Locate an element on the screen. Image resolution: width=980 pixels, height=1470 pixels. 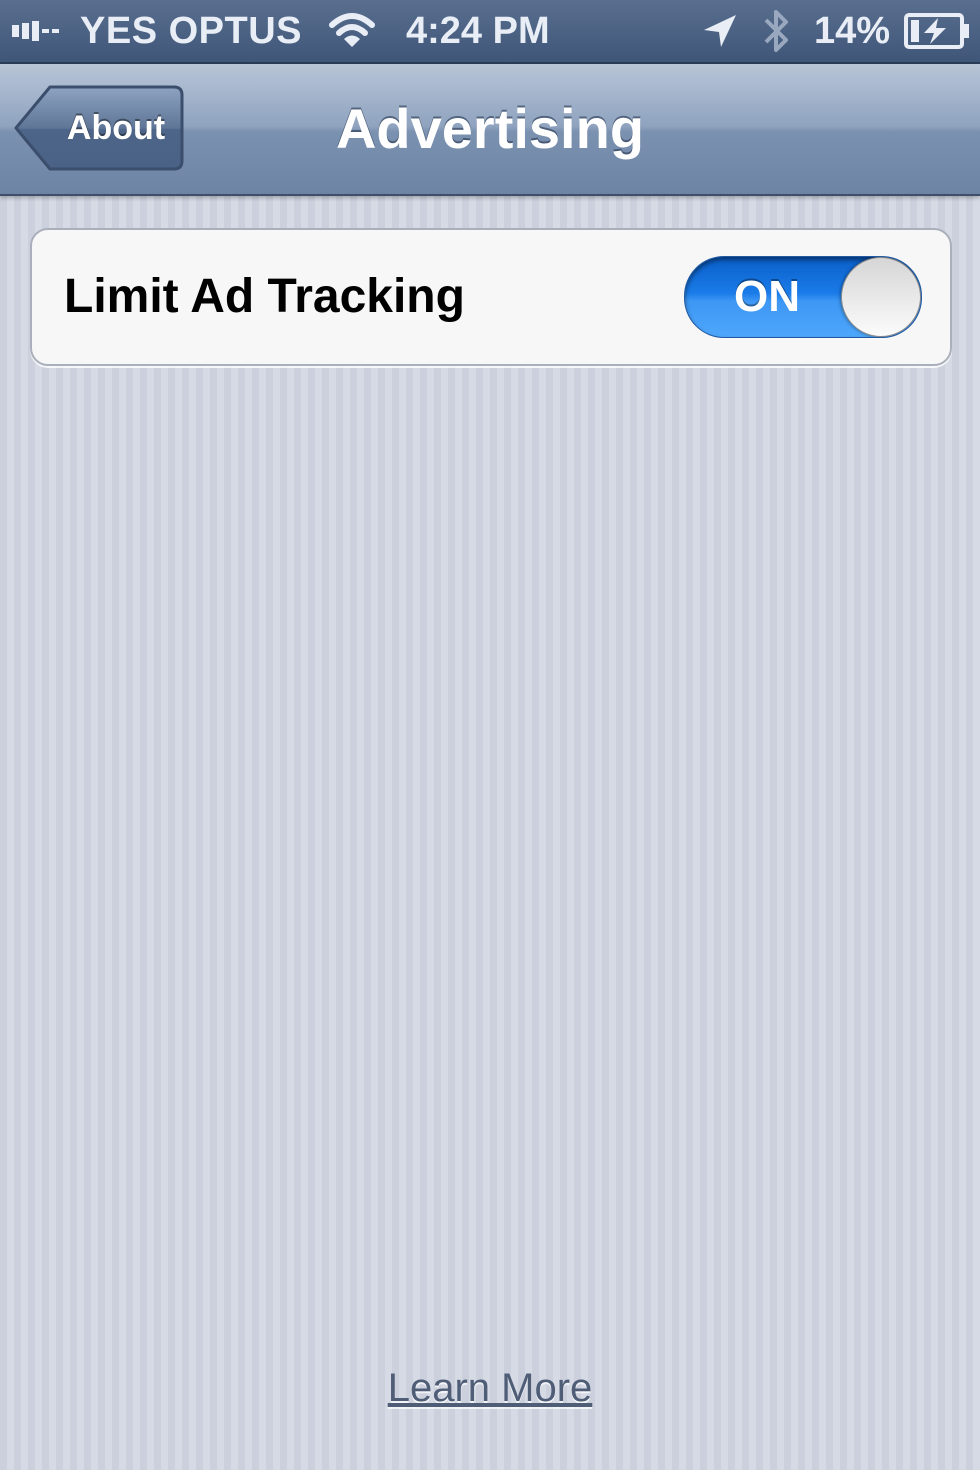
signal-icon is located at coordinates (37, 31).